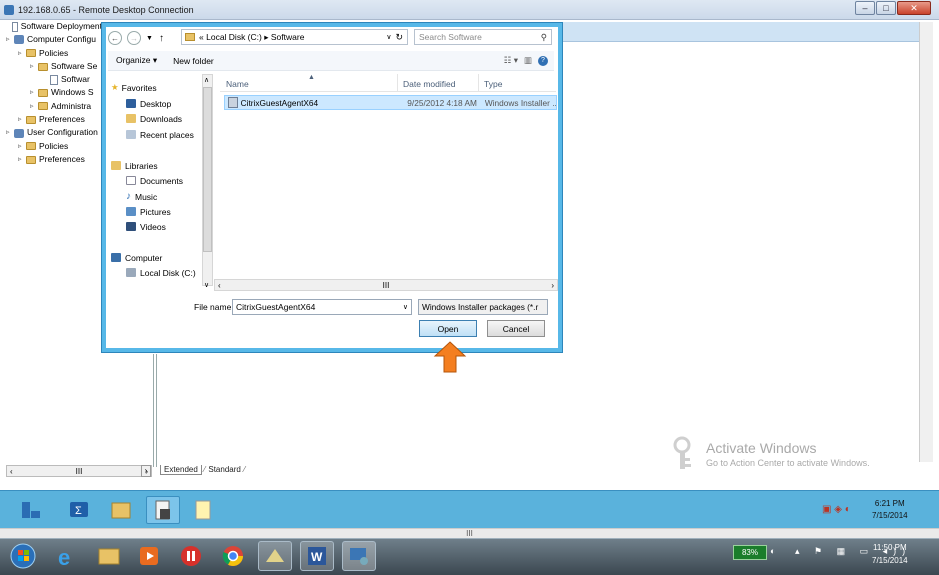 Image resolution: width=939 pixels, height=575 pixels. What do you see at coordinates (219, 285) in the screenshot?
I see `file-scroll-left-icon: ‹` at bounding box center [219, 285].